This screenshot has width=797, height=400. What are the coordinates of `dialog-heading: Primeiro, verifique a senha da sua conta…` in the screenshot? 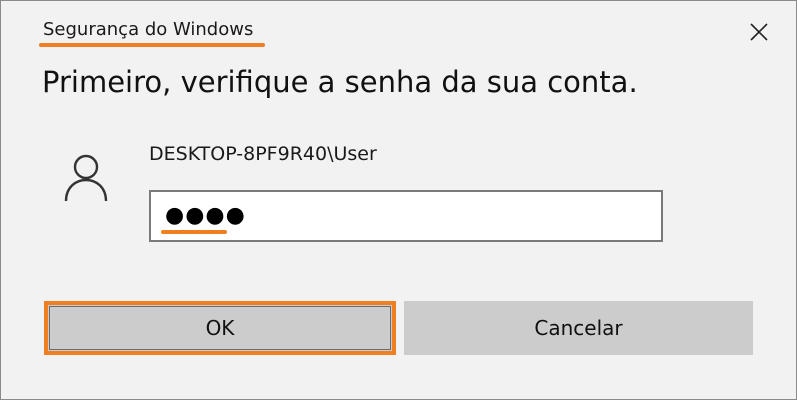 It's located at (340, 82).